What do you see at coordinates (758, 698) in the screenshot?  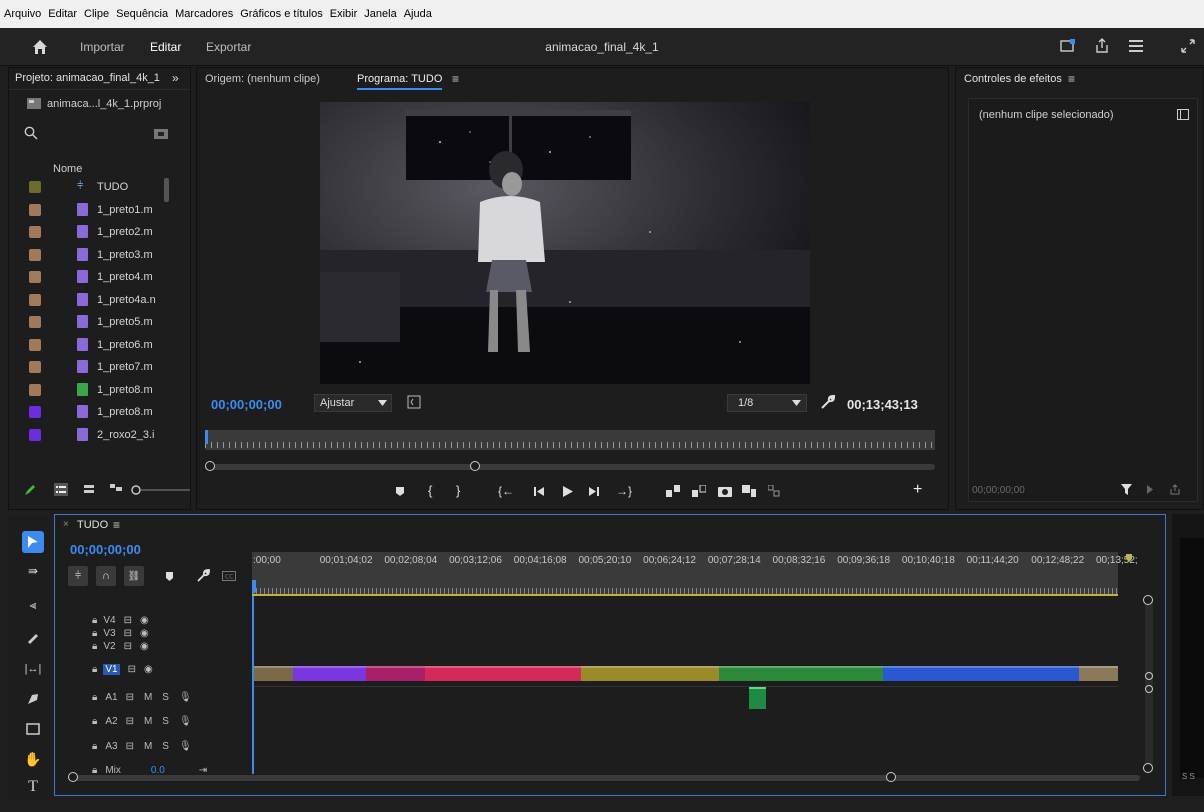 I see `audio-clip-a1` at bounding box center [758, 698].